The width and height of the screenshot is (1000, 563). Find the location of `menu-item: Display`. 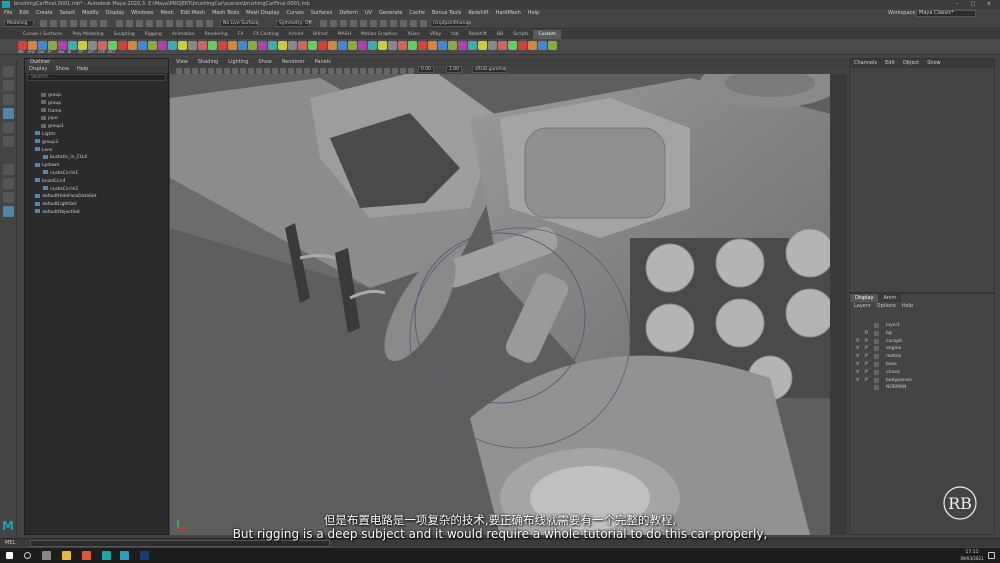

menu-item: Display is located at coordinates (115, 13).